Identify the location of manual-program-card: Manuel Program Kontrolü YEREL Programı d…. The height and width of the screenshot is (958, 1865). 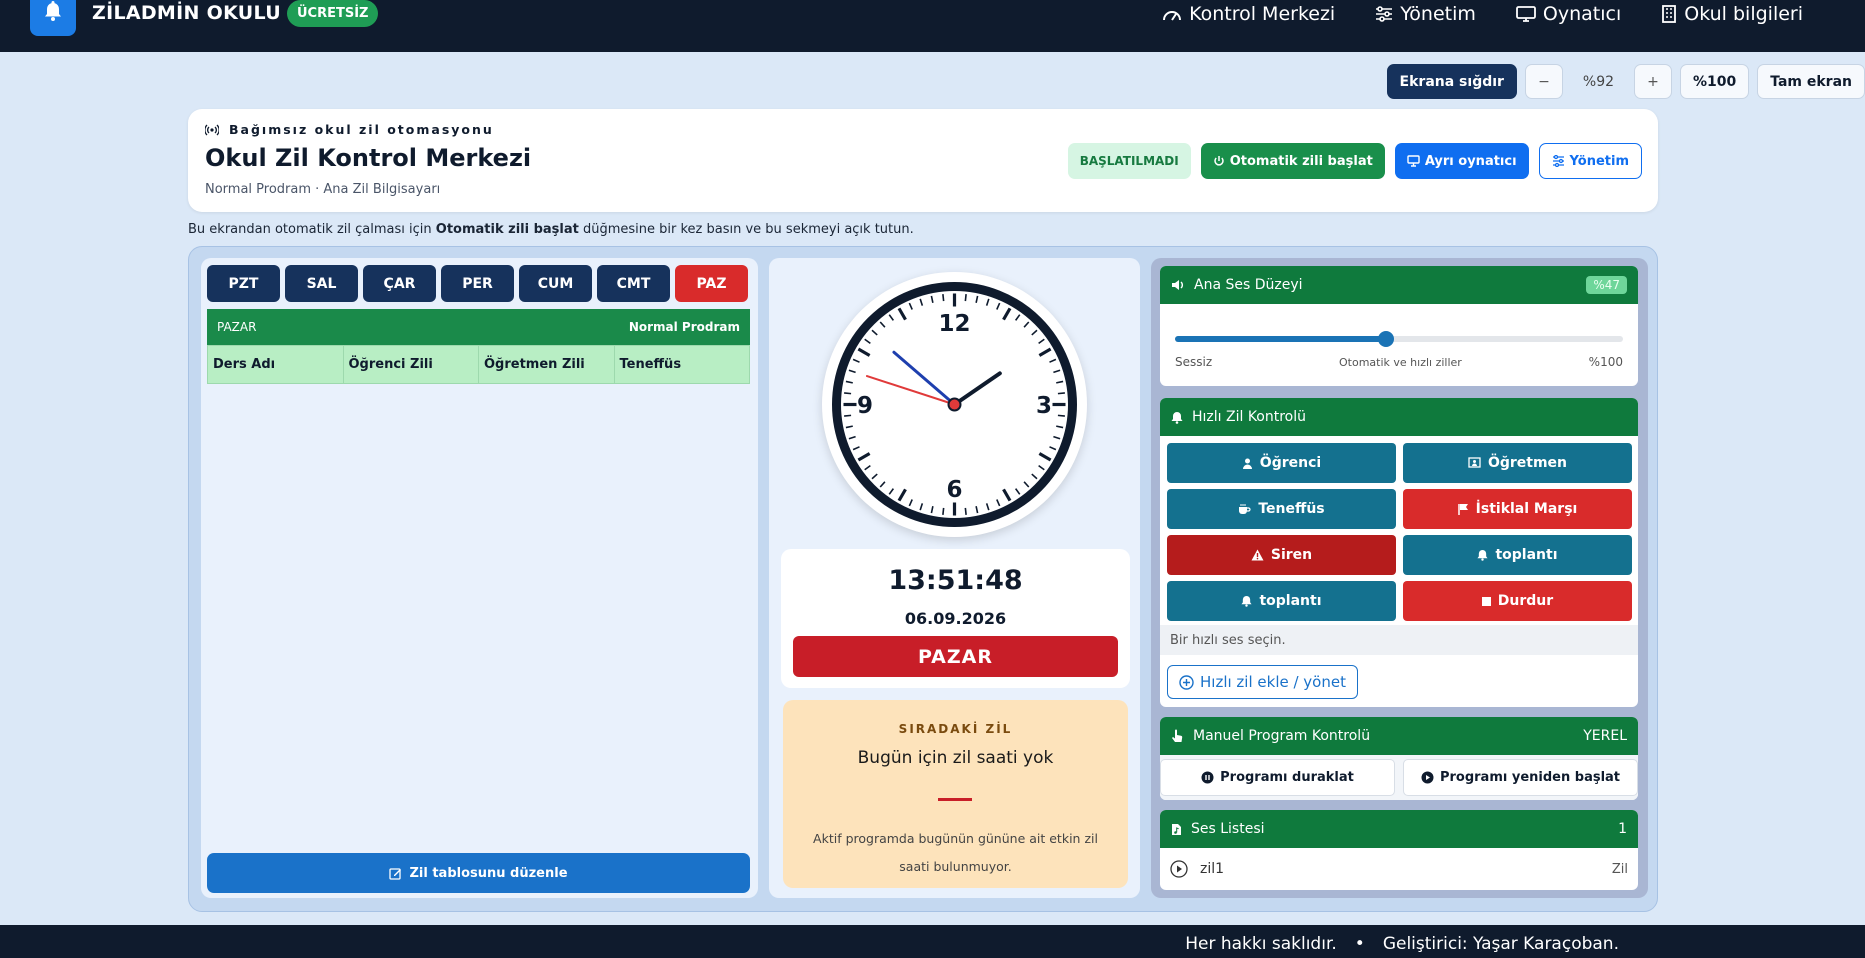
(1399, 758).